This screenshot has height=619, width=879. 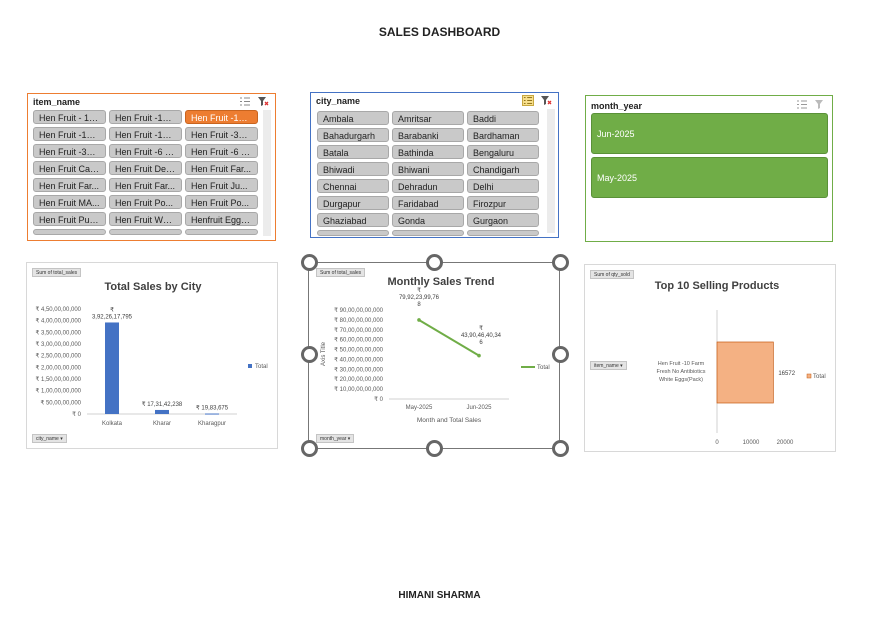 I want to click on city-slicer-item: Ambala, so click(x=353, y=118).